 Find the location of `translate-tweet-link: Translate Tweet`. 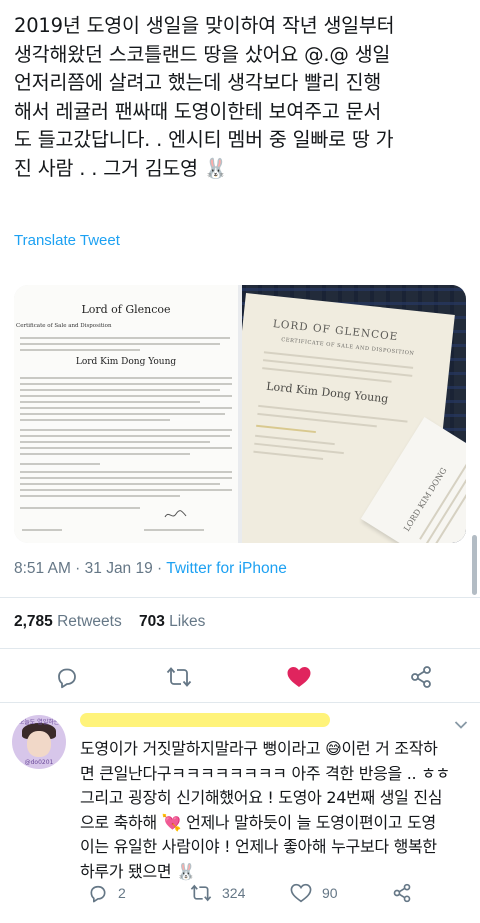

translate-tweet-link: Translate Tweet is located at coordinates (67, 240).